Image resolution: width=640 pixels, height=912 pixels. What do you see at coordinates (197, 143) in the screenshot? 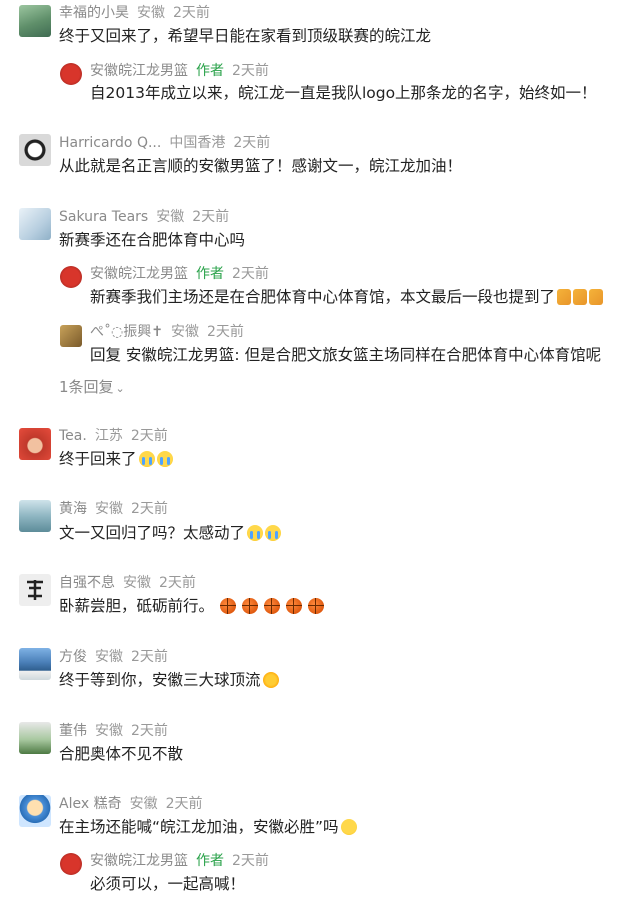
I see `comment-location: 中国香港` at bounding box center [197, 143].